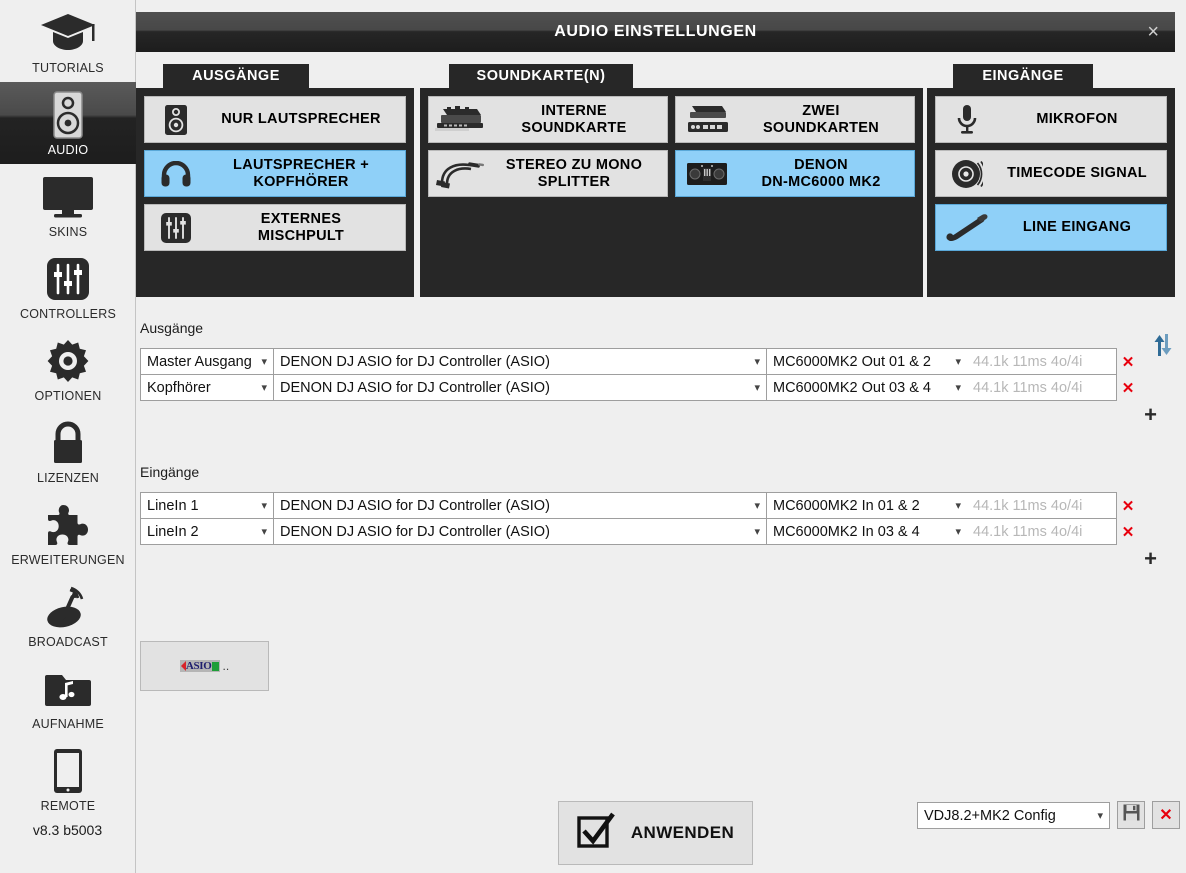 The image size is (1186, 873). Describe the element at coordinates (68, 525) in the screenshot. I see `puzzle-piece-icon` at that location.